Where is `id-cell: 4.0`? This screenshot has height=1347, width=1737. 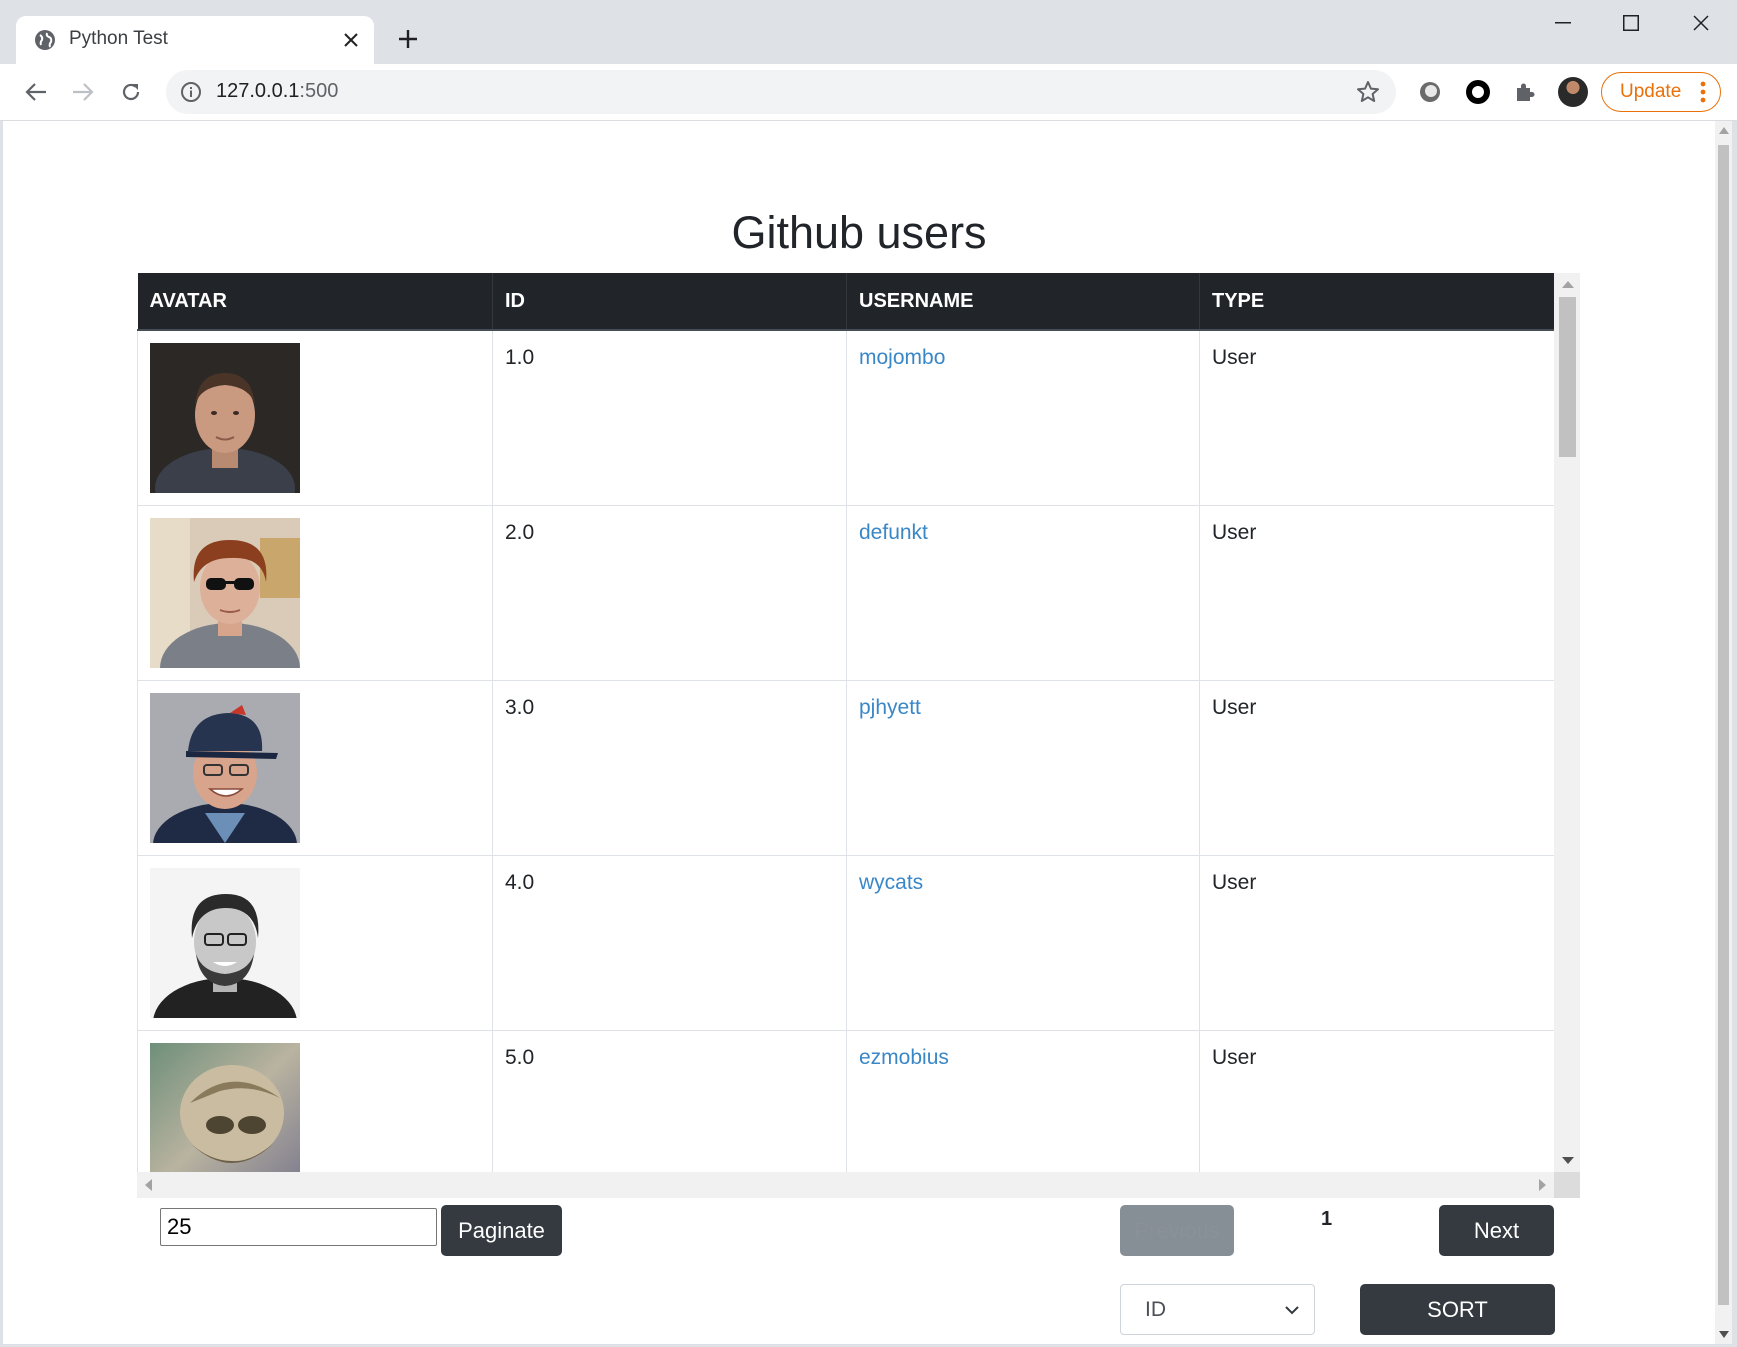 id-cell: 4.0 is located at coordinates (669, 943).